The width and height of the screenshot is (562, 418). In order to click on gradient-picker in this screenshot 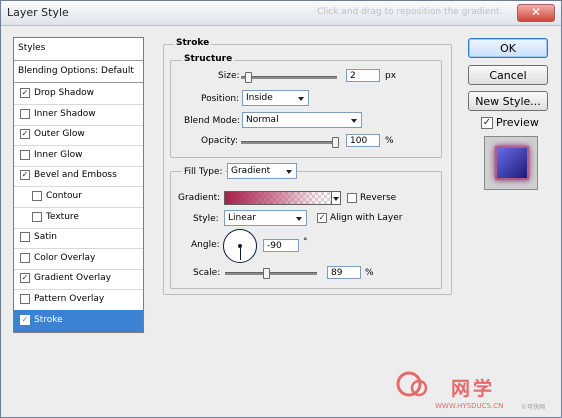, I will do `click(278, 198)`.